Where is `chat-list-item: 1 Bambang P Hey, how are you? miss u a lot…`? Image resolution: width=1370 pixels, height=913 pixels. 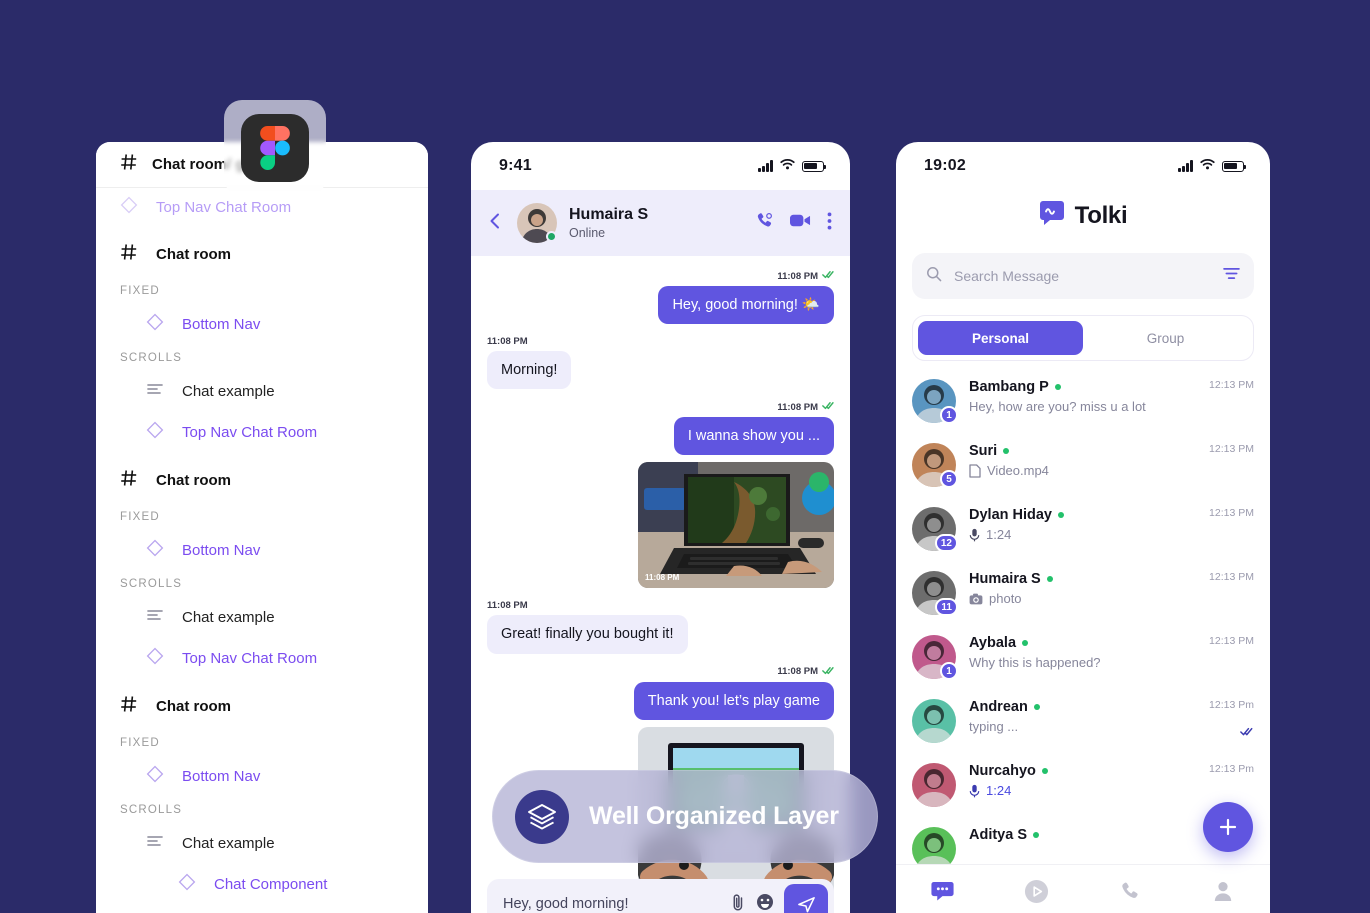
chat-list-item: 1 Bambang P Hey, how are you? miss u a lot… is located at coordinates (1083, 401).